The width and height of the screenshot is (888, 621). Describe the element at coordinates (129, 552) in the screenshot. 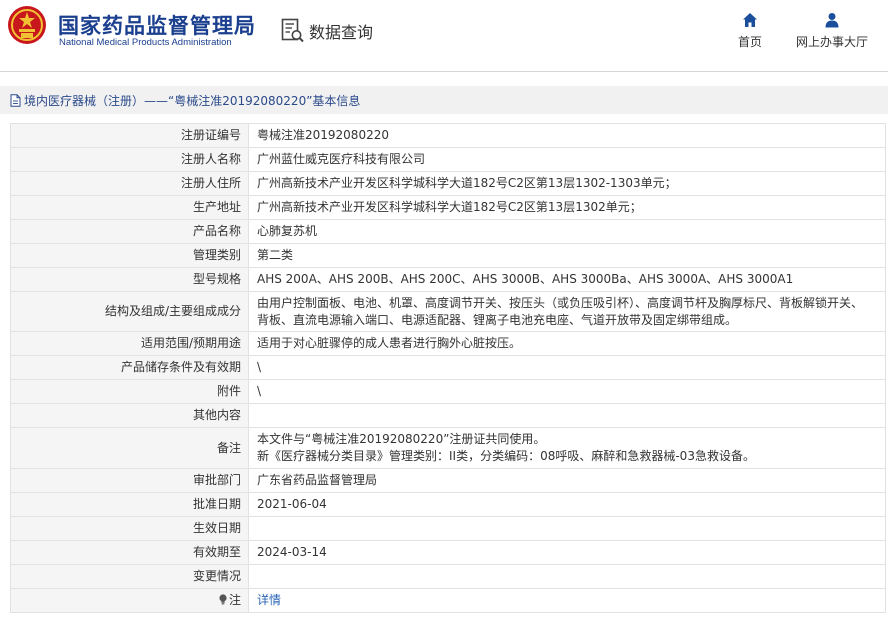

I see `field-label: 有效期至` at that location.